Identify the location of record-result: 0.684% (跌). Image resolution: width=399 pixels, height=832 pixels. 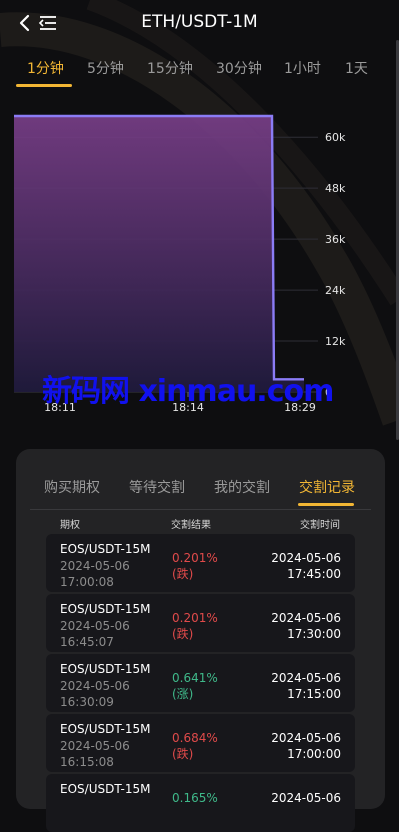
(195, 746).